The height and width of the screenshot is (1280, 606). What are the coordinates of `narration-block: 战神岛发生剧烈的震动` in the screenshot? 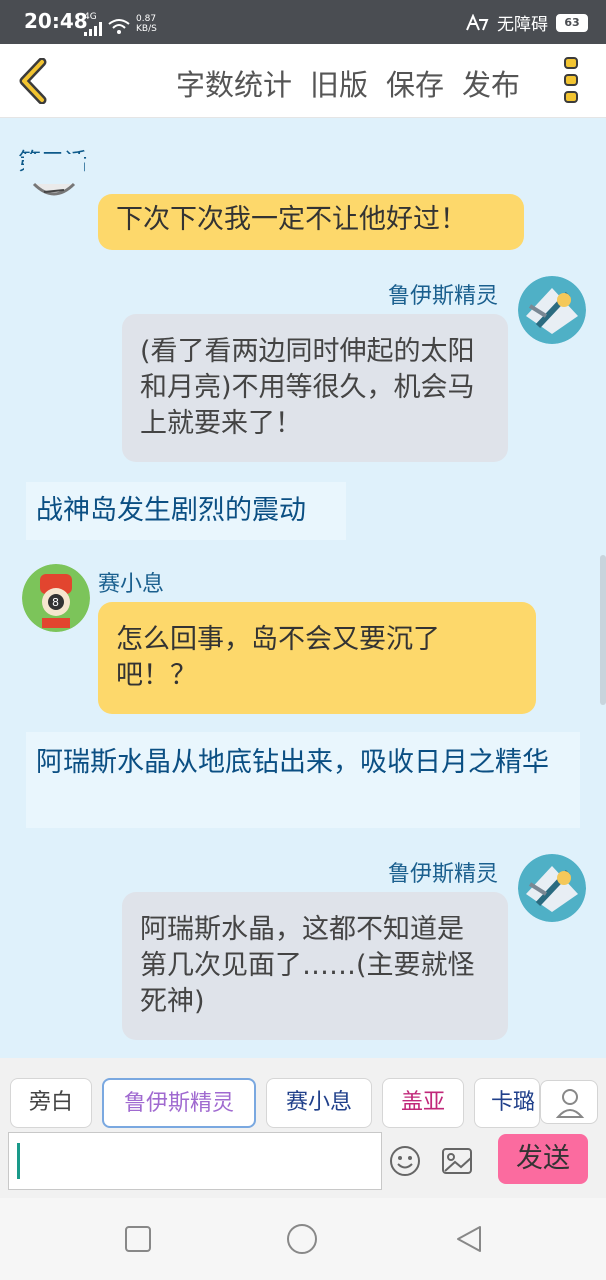 It's located at (186, 511).